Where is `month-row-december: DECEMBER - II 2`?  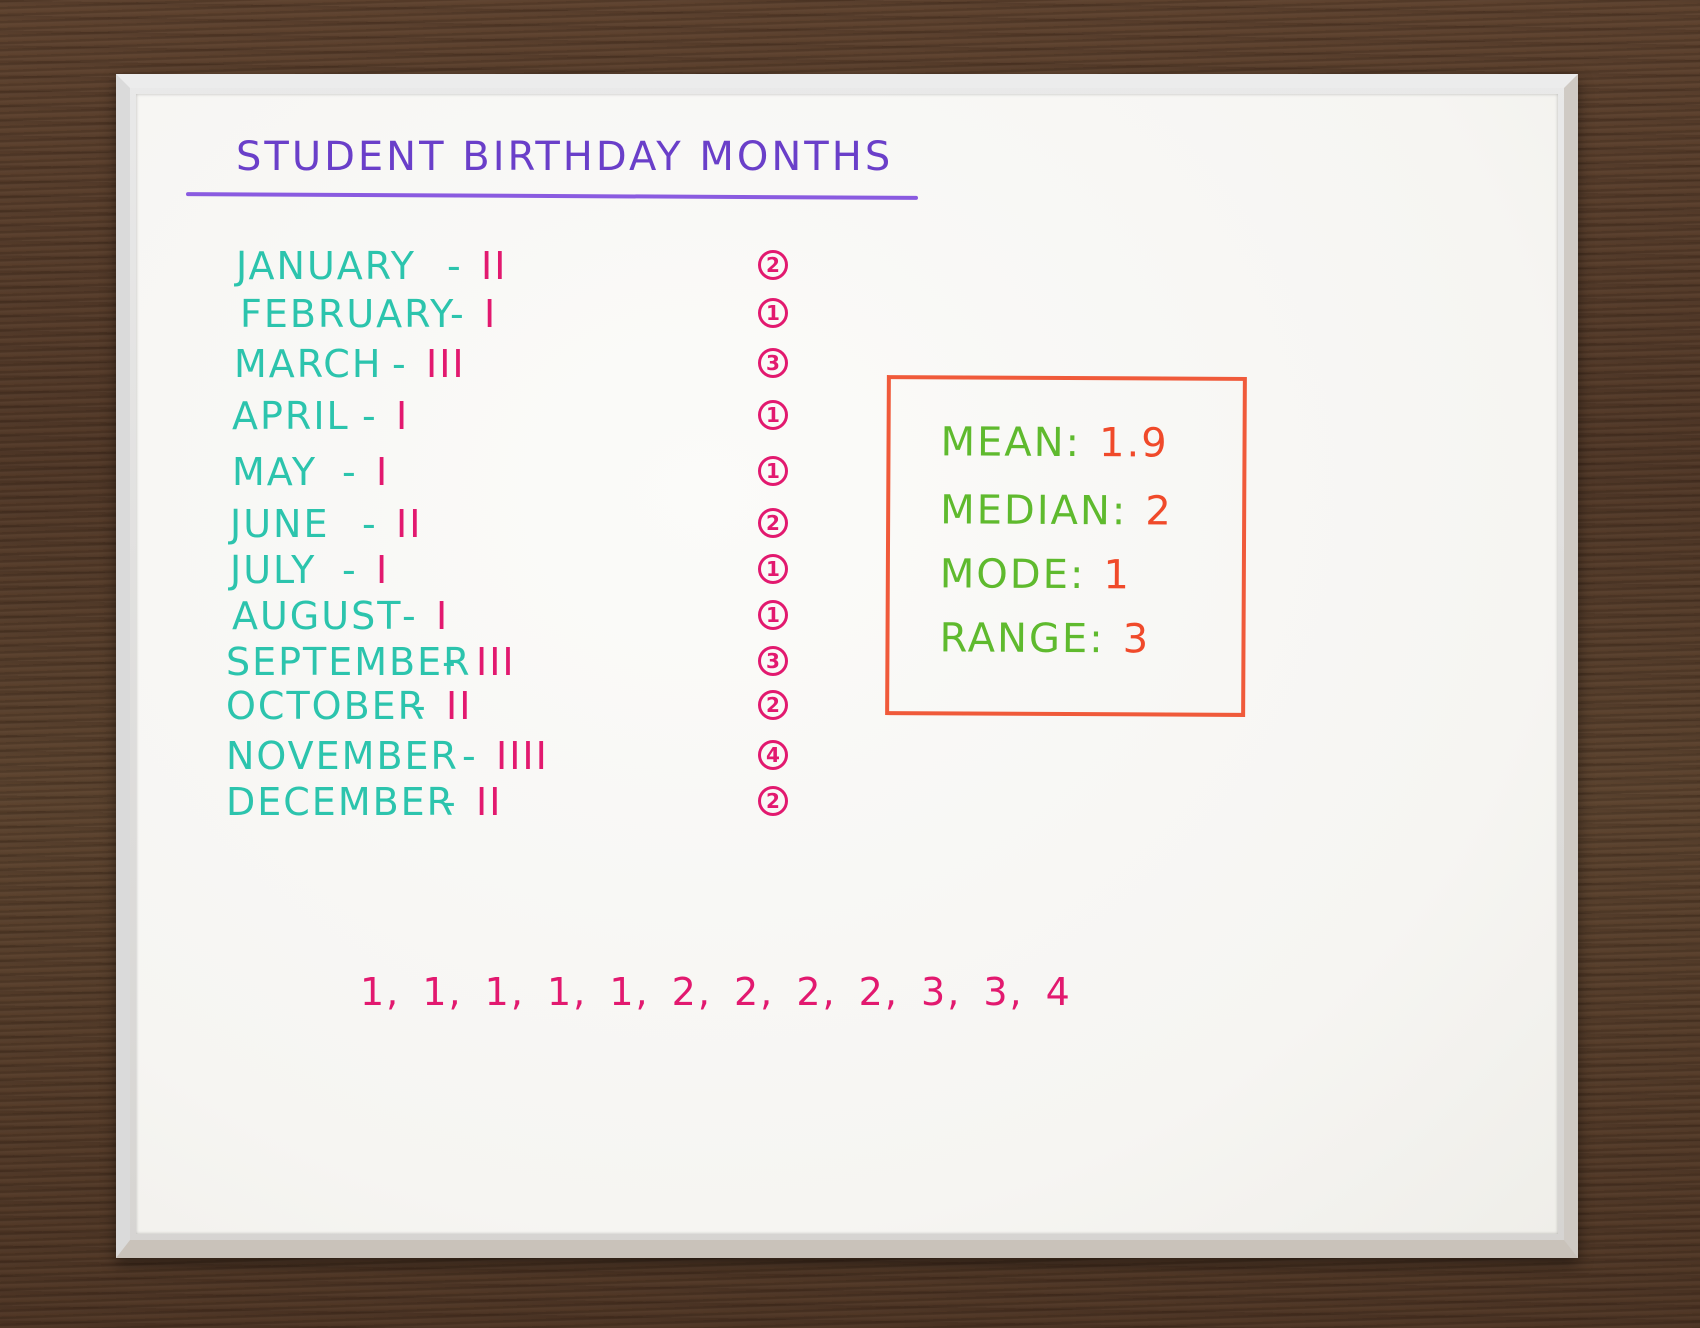
month-row-december: DECEMBER - II 2 is located at coordinates (507, 805).